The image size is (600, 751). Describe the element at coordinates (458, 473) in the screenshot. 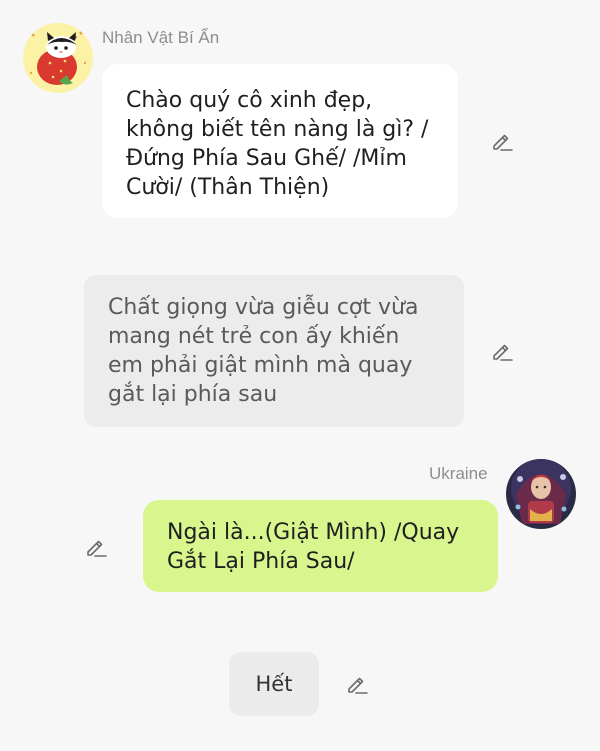

I see `user-name: Ukraine` at that location.